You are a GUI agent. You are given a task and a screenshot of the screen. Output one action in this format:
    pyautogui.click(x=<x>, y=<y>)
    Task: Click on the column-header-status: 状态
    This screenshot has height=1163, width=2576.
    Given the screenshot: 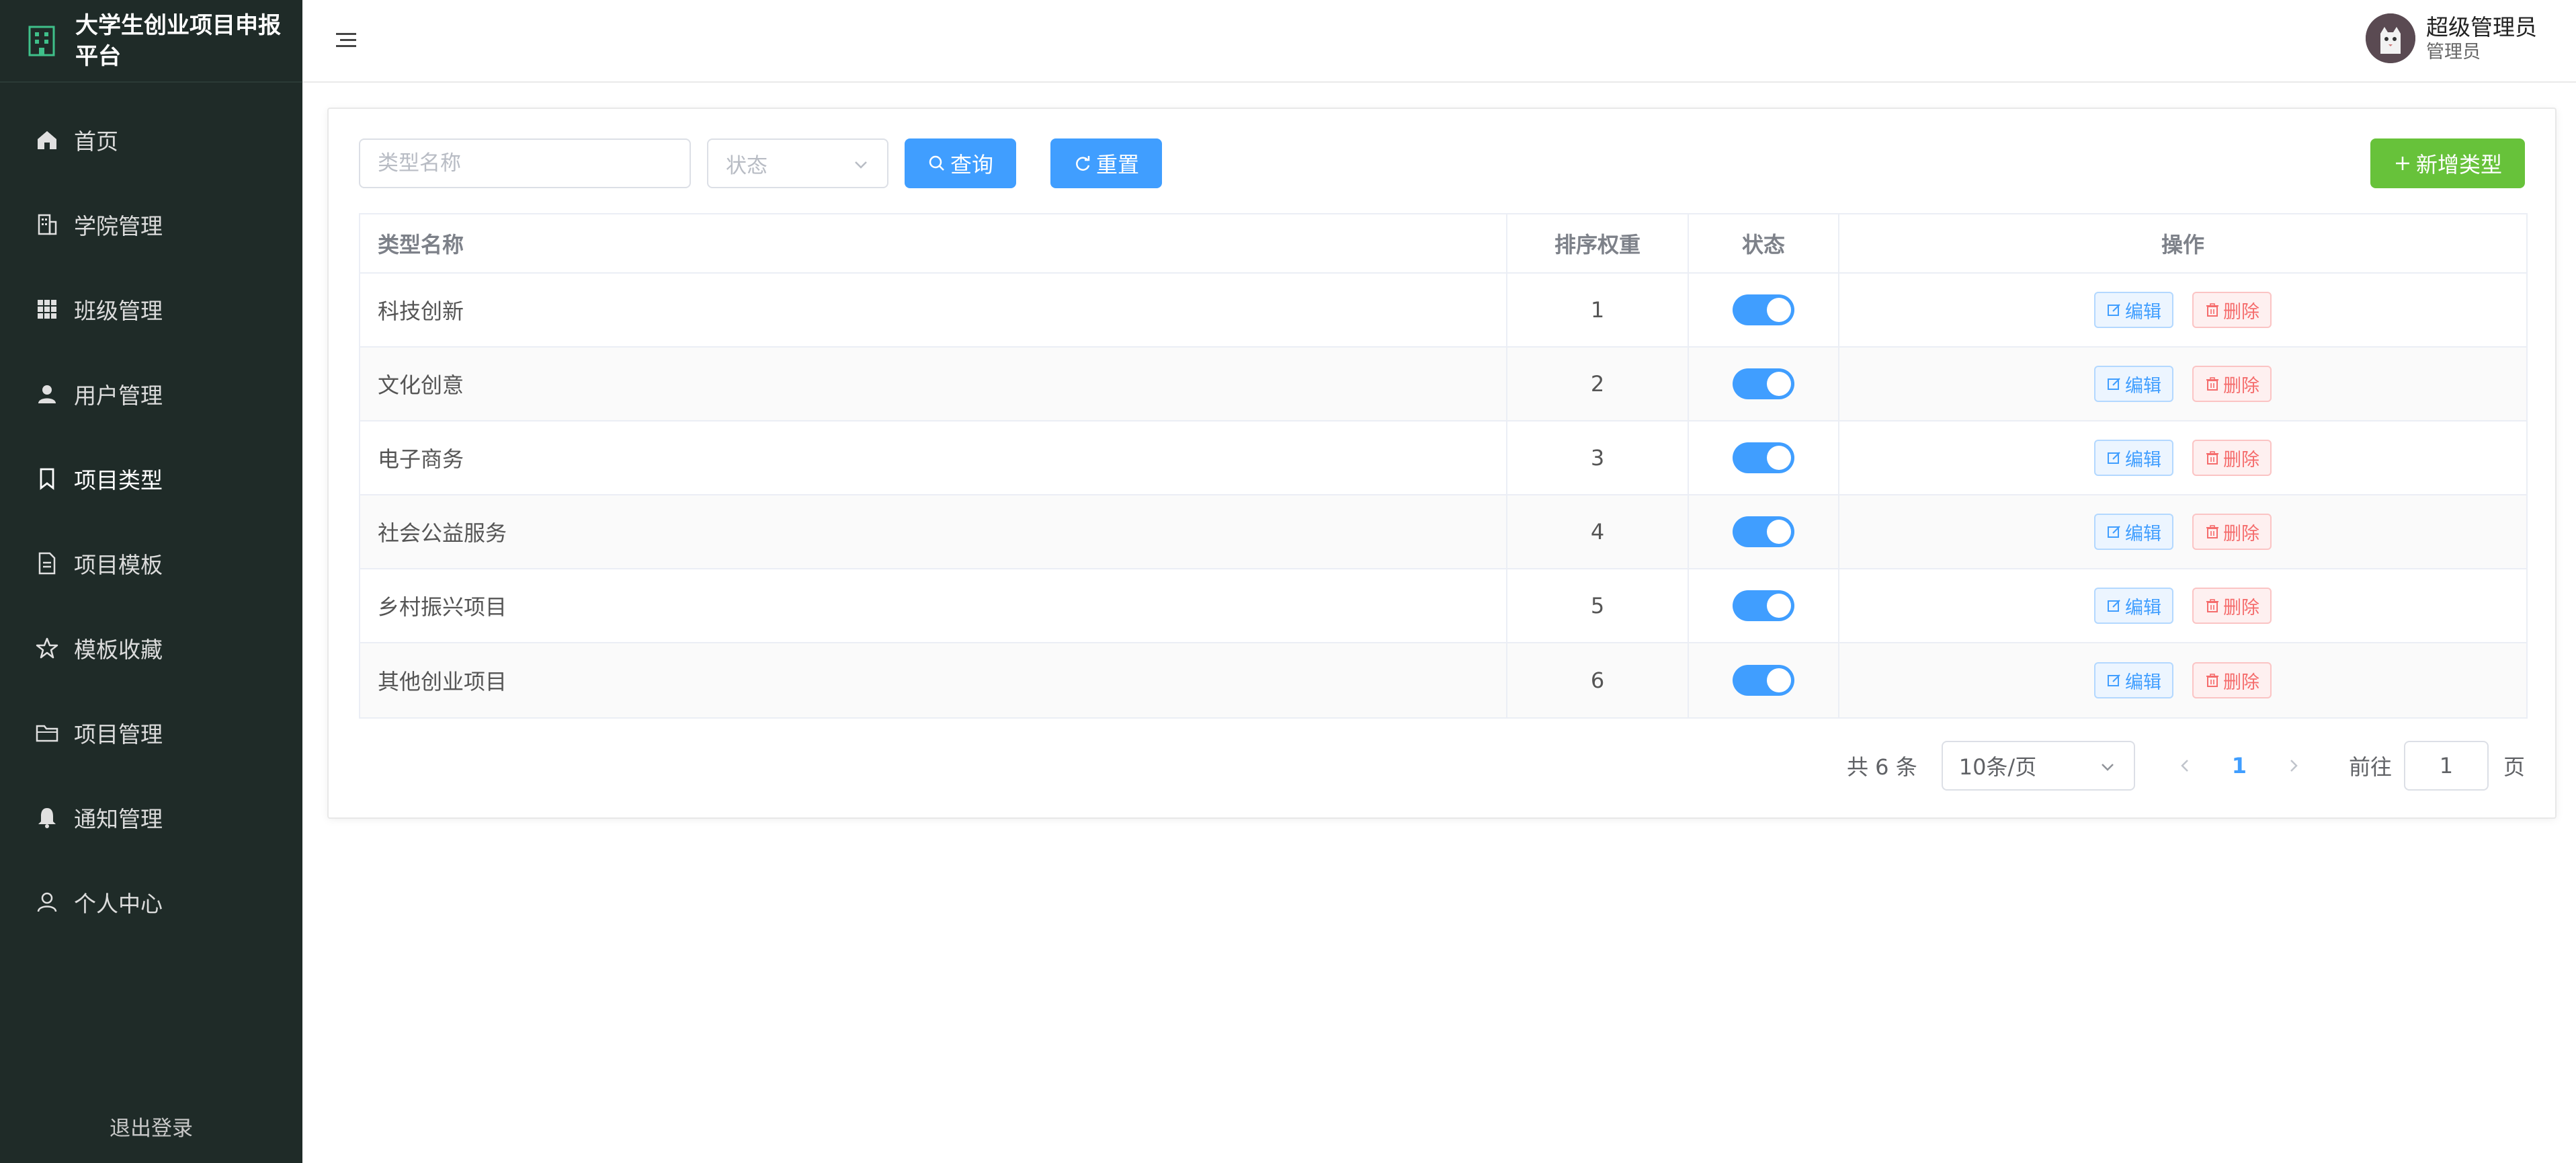 What is the action you would take?
    pyautogui.click(x=1764, y=243)
    